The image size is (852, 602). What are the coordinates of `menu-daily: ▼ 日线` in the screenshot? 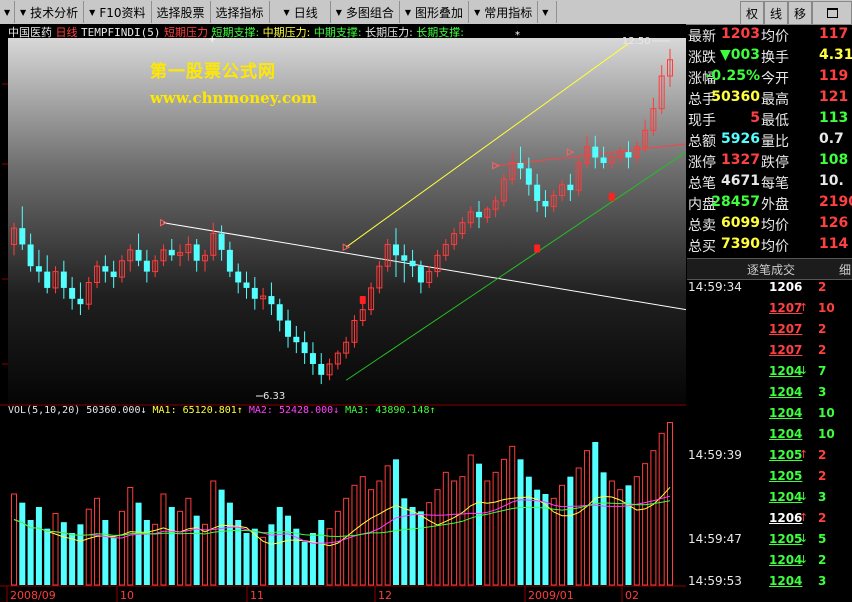 It's located at (300, 12).